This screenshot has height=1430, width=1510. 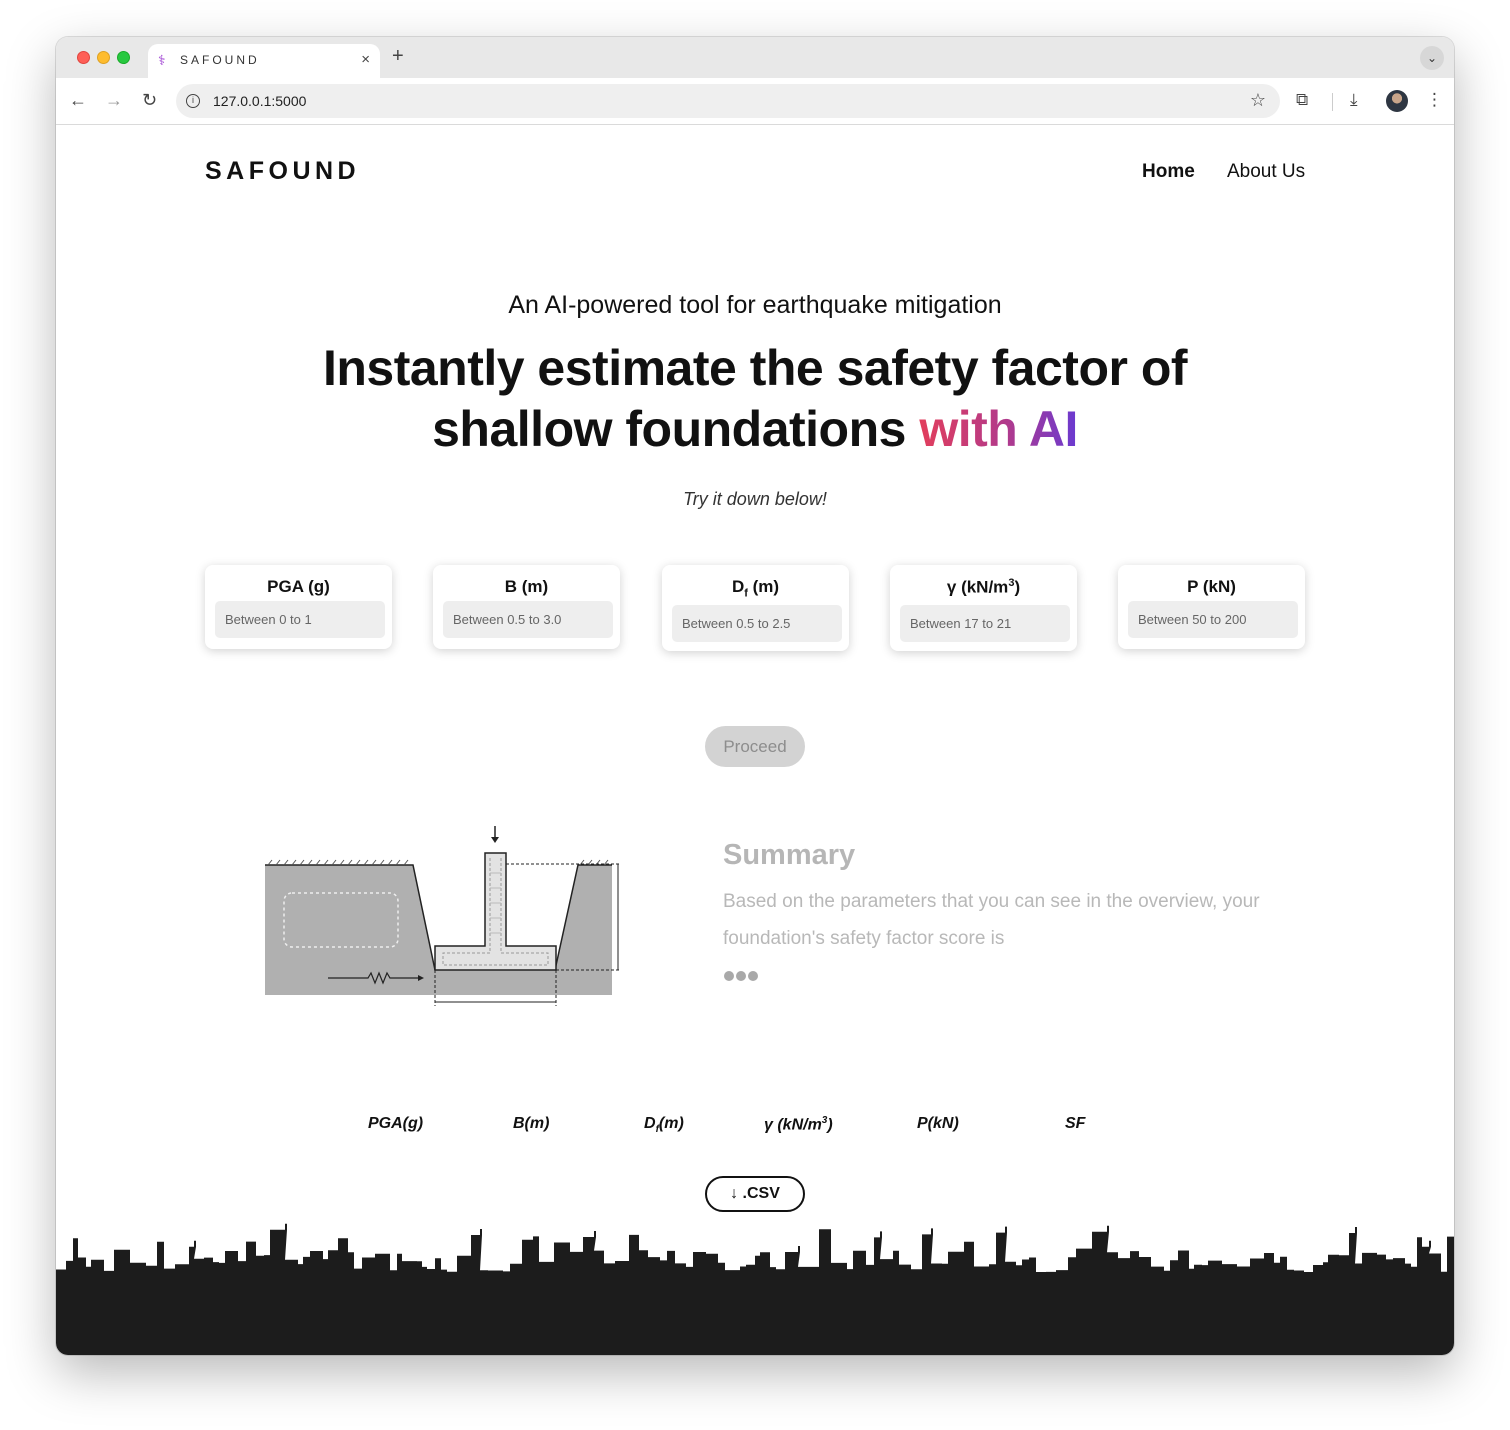 What do you see at coordinates (734, 1193) in the screenshot?
I see `download-arrow-icon: ↓` at bounding box center [734, 1193].